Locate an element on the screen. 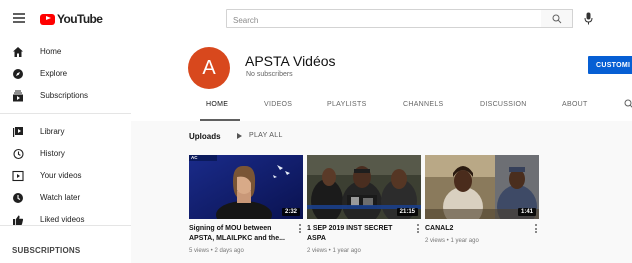 The width and height of the screenshot is (632, 263). search-icon is located at coordinates (557, 19).